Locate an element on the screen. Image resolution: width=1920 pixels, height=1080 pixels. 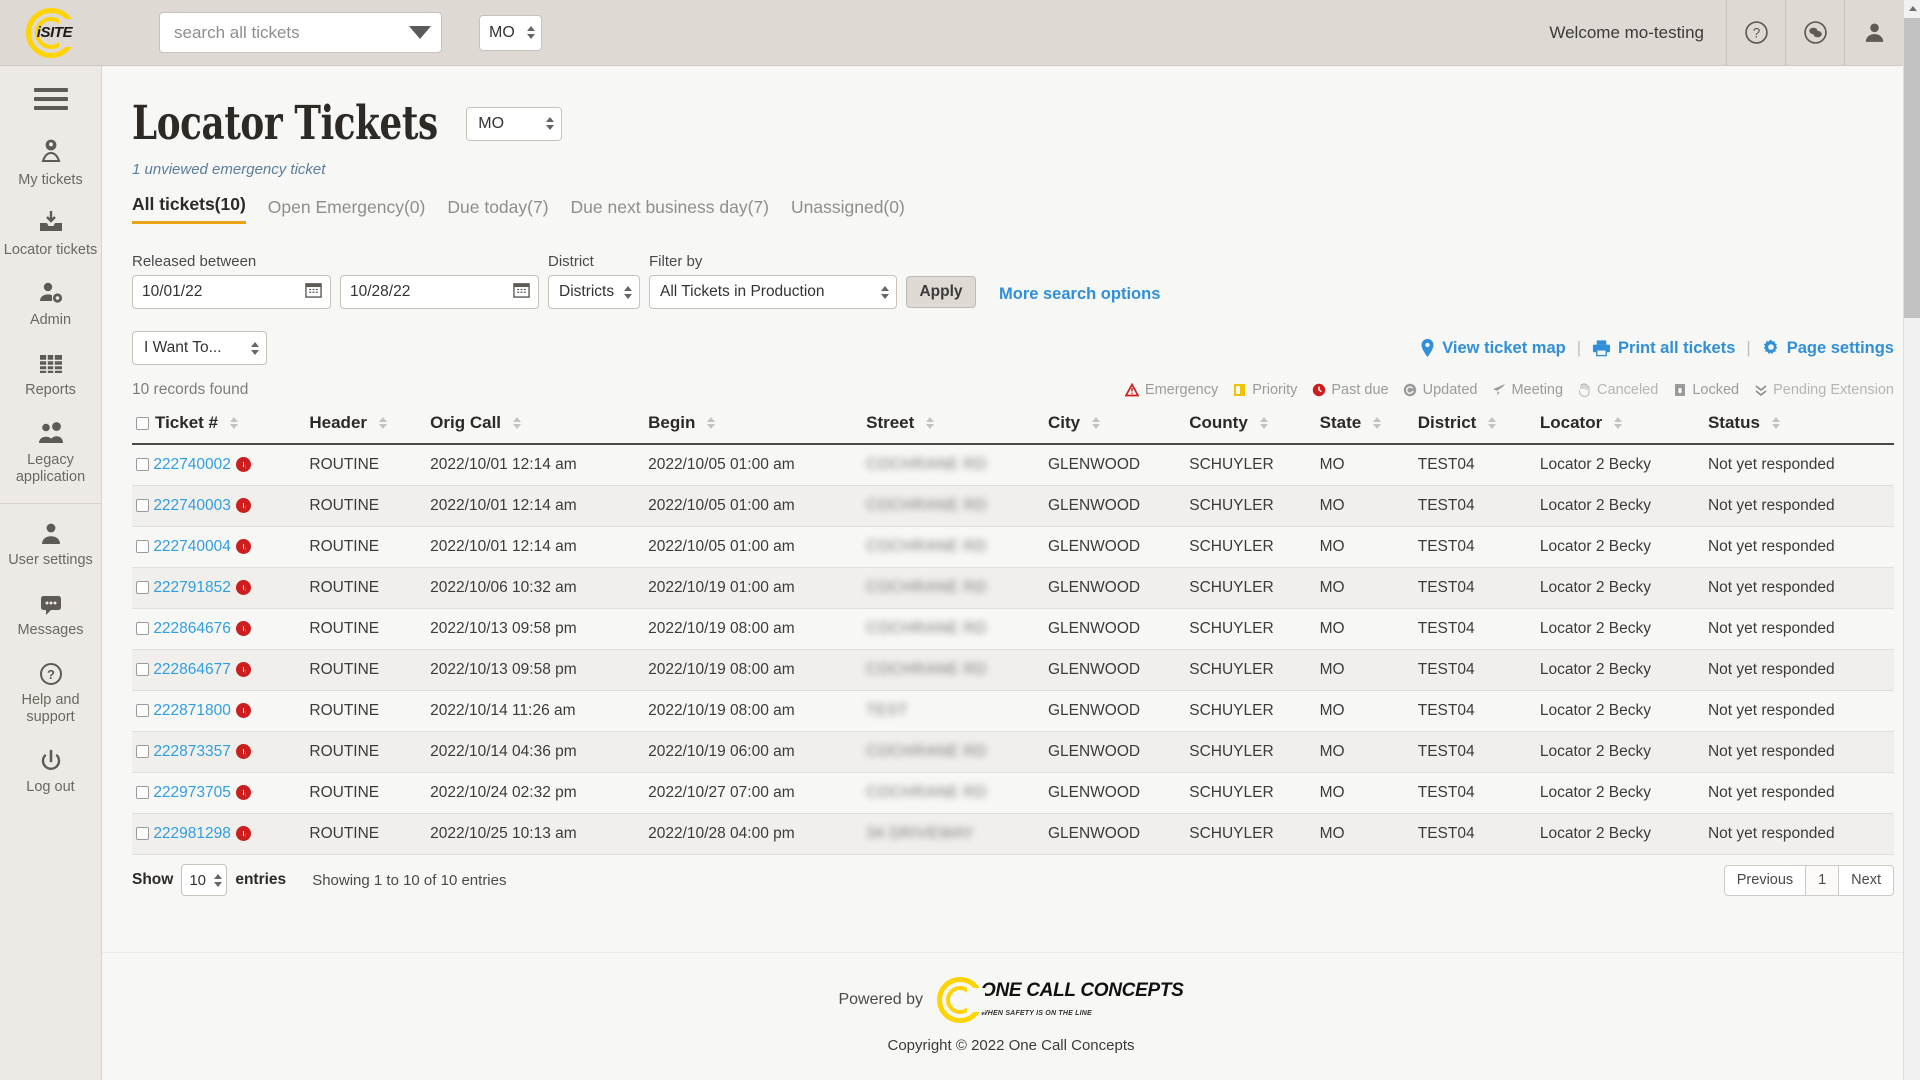
col-ticket-number: Ticket # is located at coordinates (219, 426).